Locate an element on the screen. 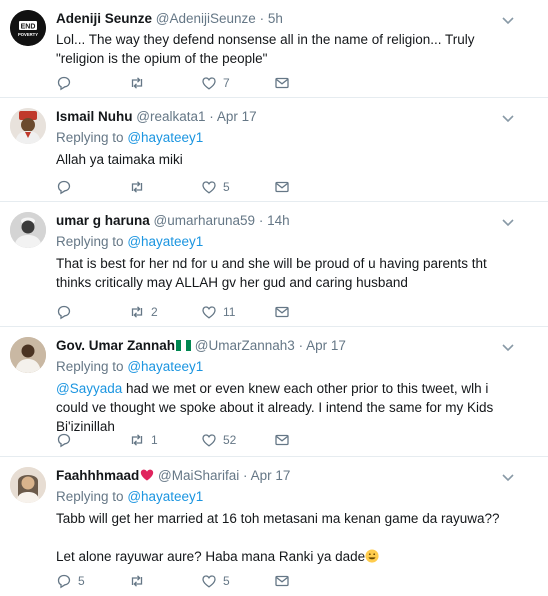  timestamp: 14h is located at coordinates (278, 220).